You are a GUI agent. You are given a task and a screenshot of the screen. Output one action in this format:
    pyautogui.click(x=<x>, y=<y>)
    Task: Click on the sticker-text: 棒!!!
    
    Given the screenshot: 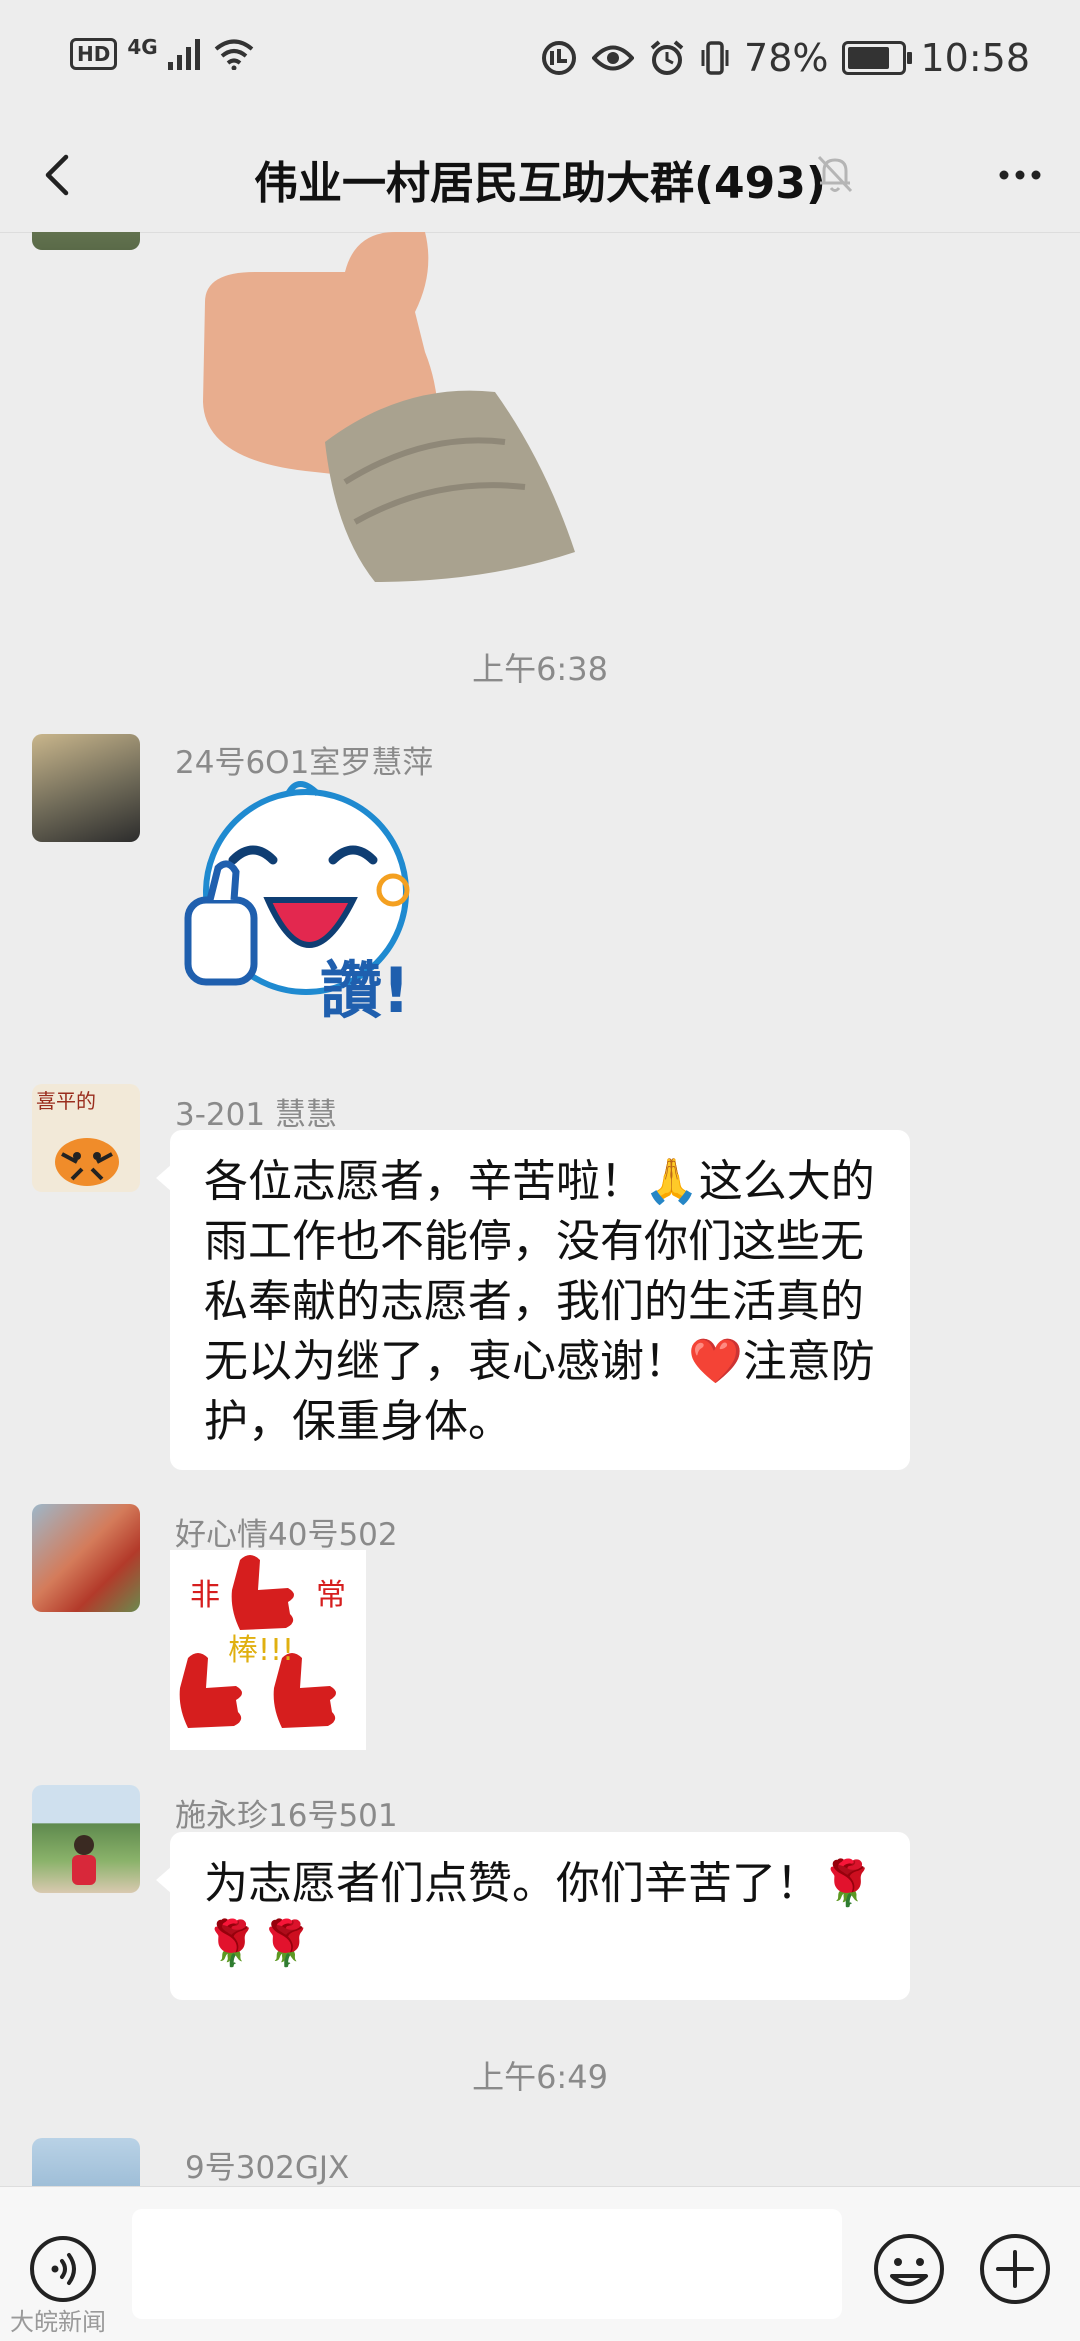 What is the action you would take?
    pyautogui.click(x=261, y=1650)
    